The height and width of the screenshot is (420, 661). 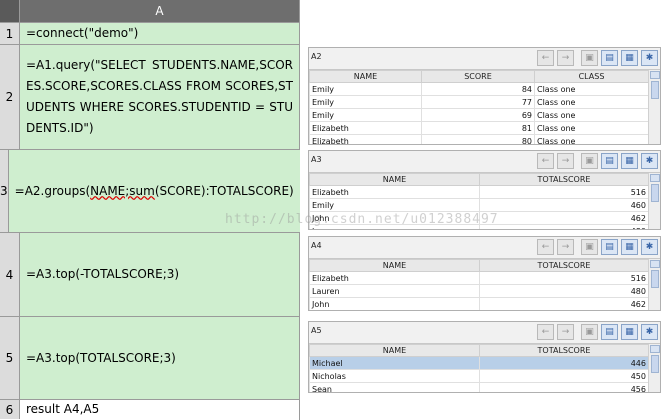 I want to click on column-header-a: A, so click(x=159, y=11).